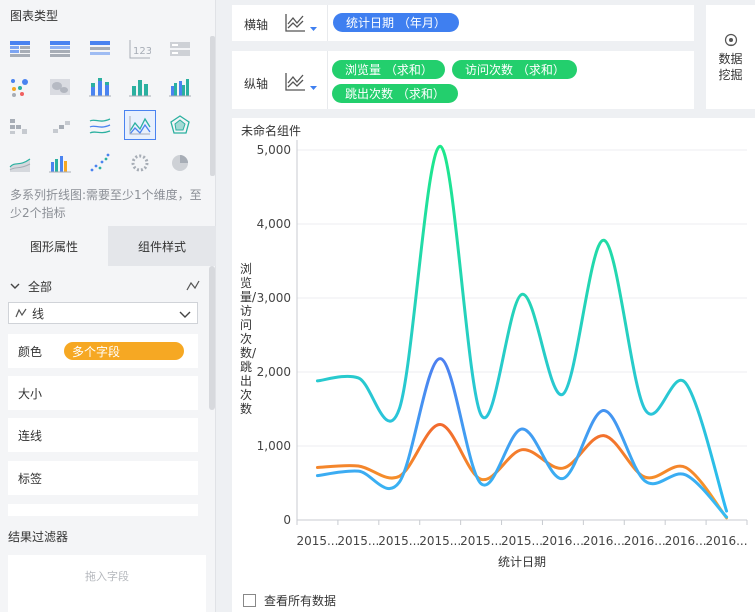 Image resolution: width=755 pixels, height=612 pixels. Describe the element at coordinates (274, 298) in the screenshot. I see `y-tick-label: 3,000` at that location.